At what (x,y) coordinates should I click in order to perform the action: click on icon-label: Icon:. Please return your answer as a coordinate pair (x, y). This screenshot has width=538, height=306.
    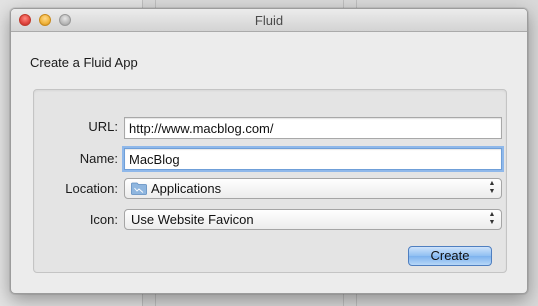
    Looking at the image, I should click on (103, 219).